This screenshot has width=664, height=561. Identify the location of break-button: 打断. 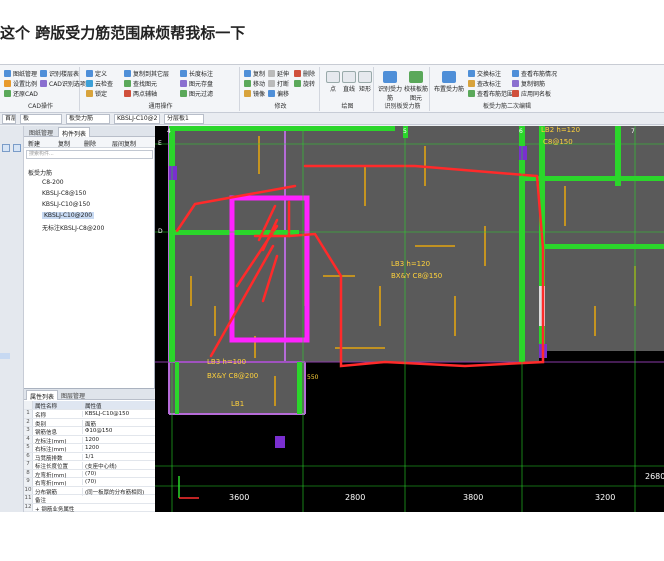
(278, 83).